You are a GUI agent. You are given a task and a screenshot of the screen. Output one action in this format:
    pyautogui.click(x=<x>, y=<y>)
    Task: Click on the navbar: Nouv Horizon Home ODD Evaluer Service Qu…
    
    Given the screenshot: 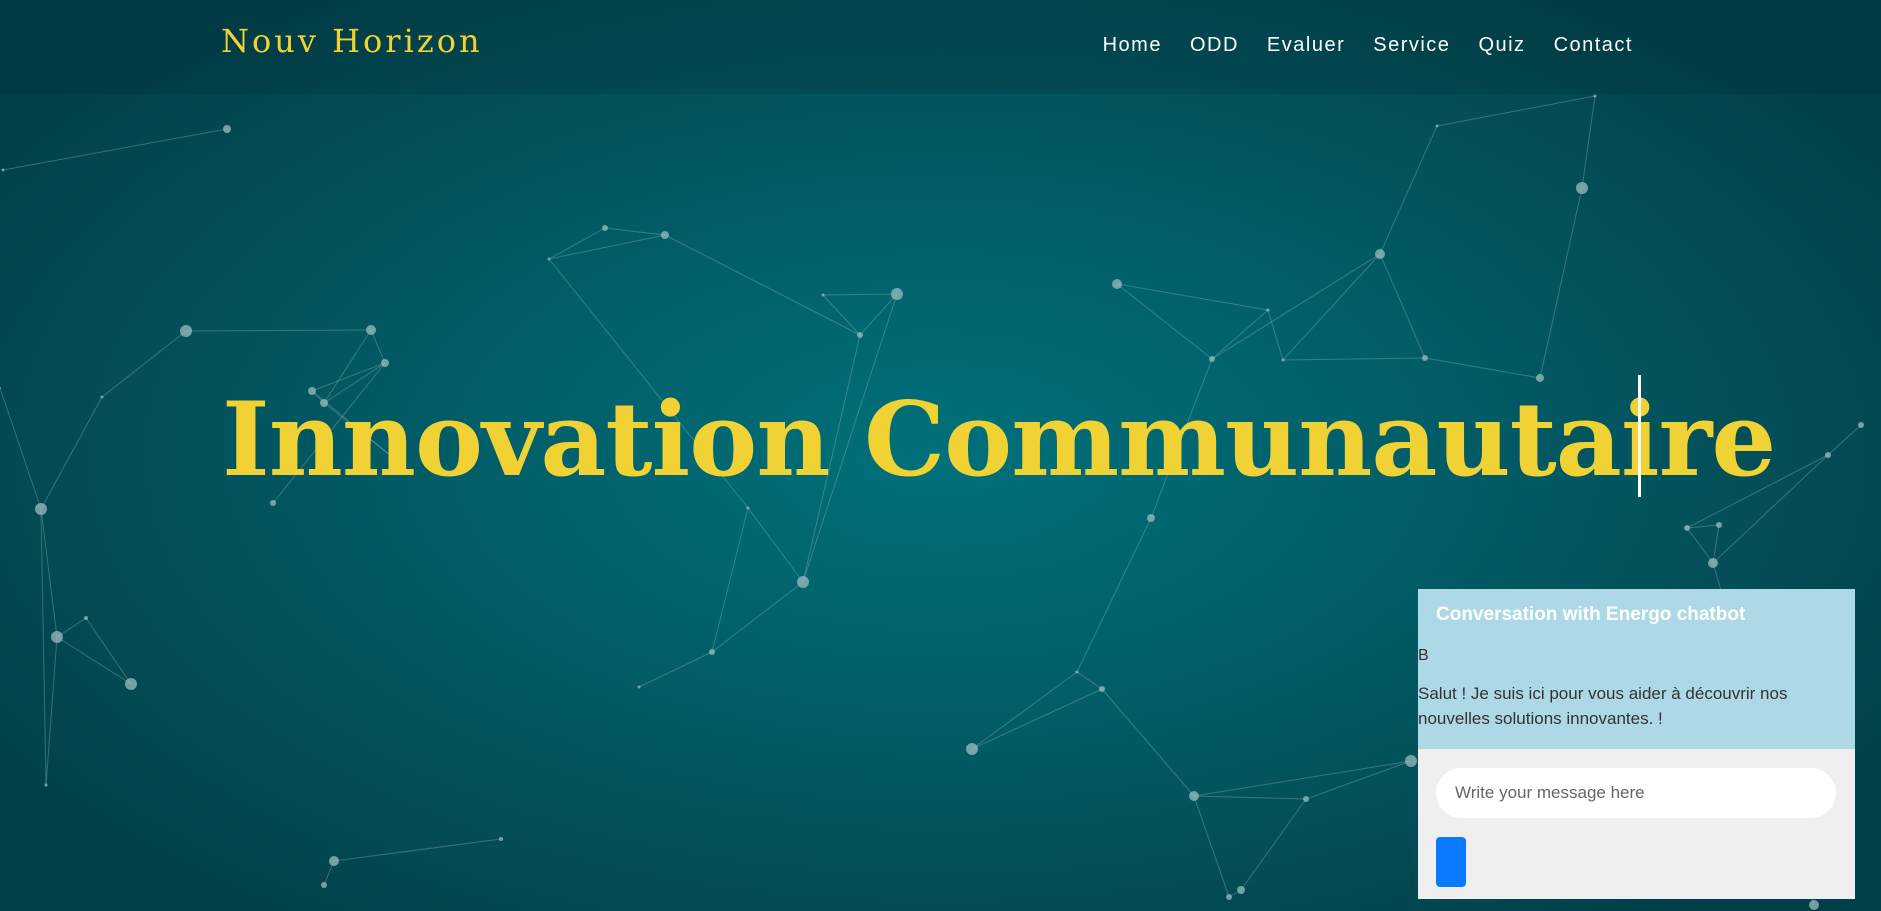 What is the action you would take?
    pyautogui.click(x=940, y=47)
    